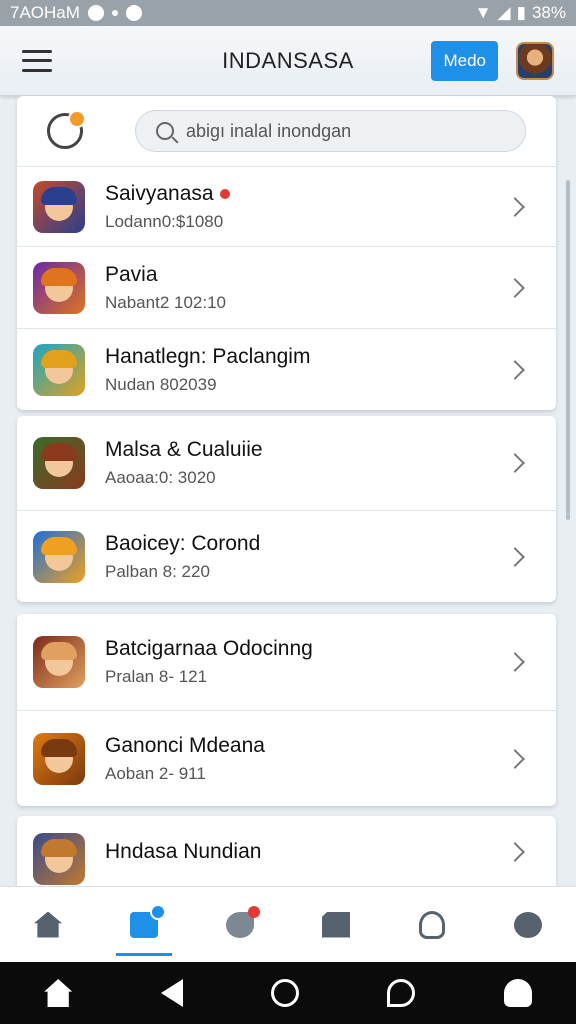  What do you see at coordinates (164, 221) in the screenshot?
I see `app-subtitle: Lodann0:$1080` at bounding box center [164, 221].